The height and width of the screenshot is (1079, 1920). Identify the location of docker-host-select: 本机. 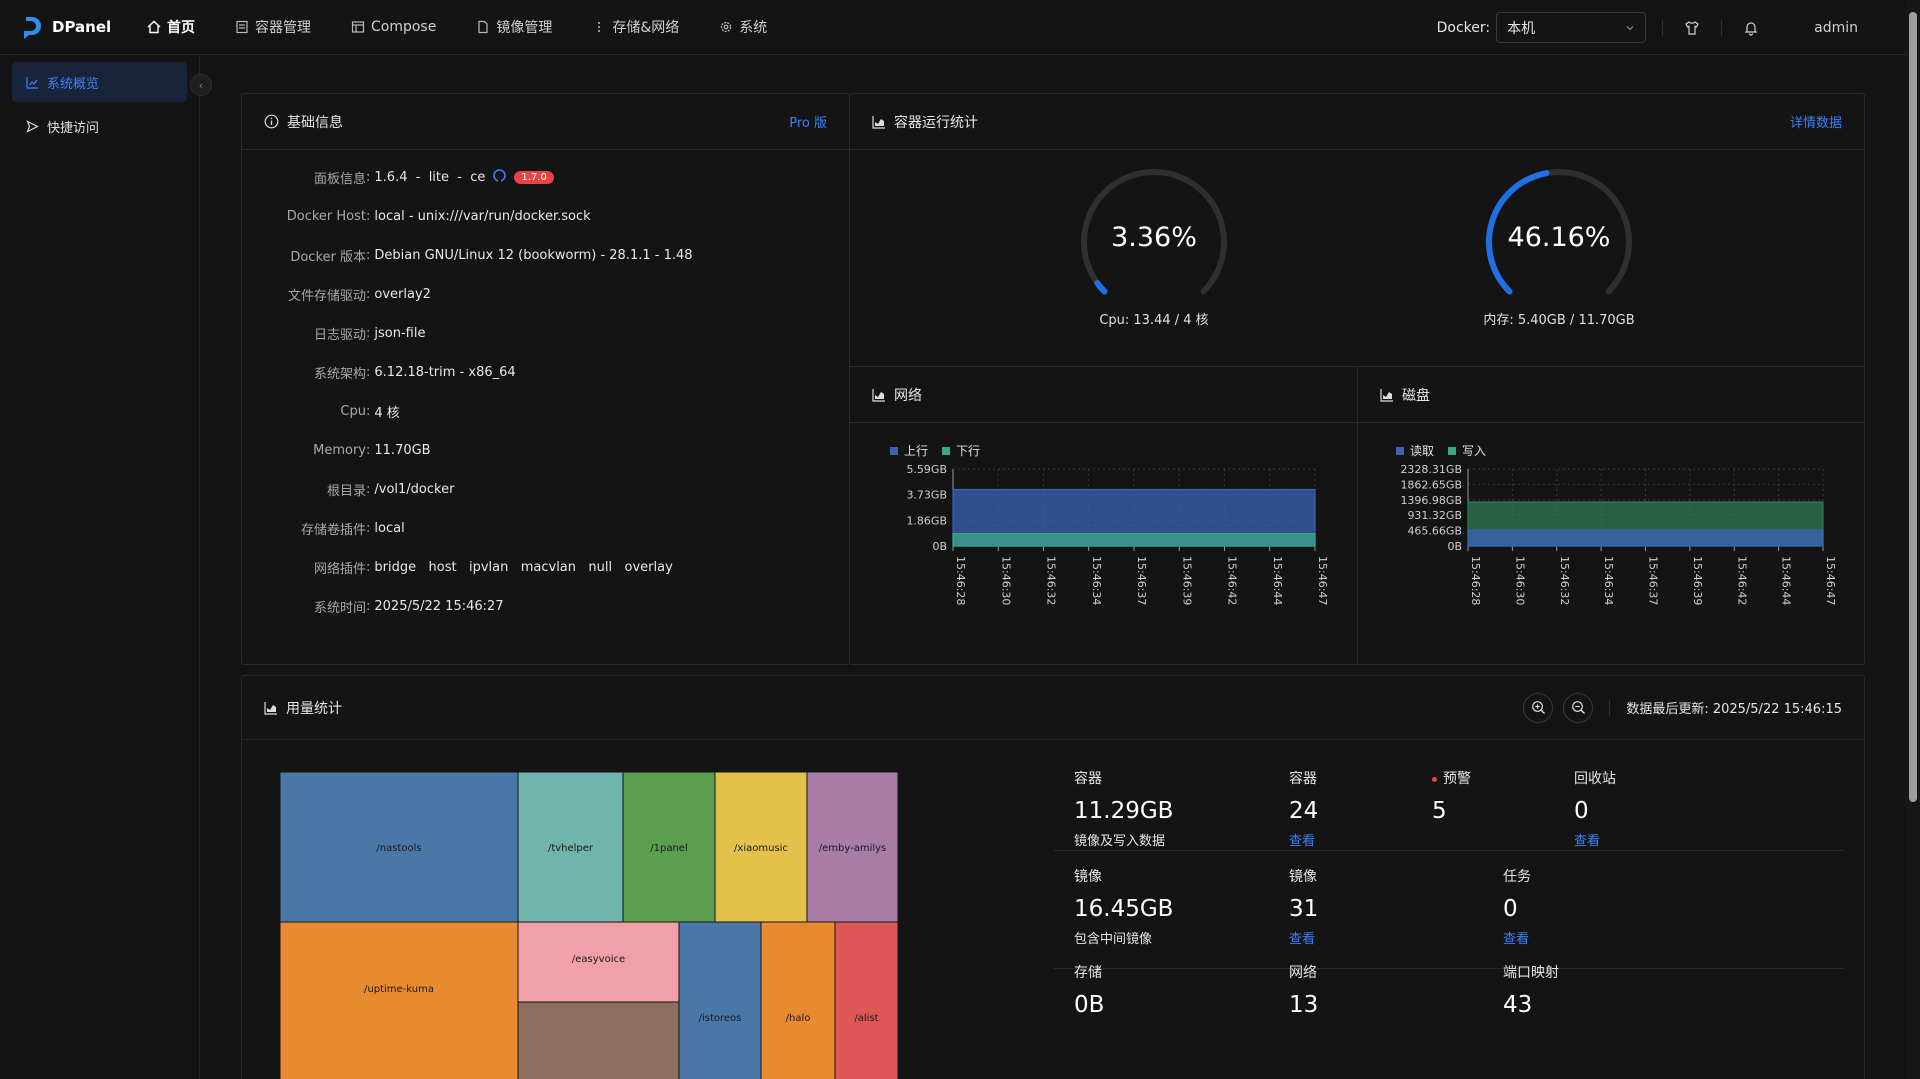
(1571, 27).